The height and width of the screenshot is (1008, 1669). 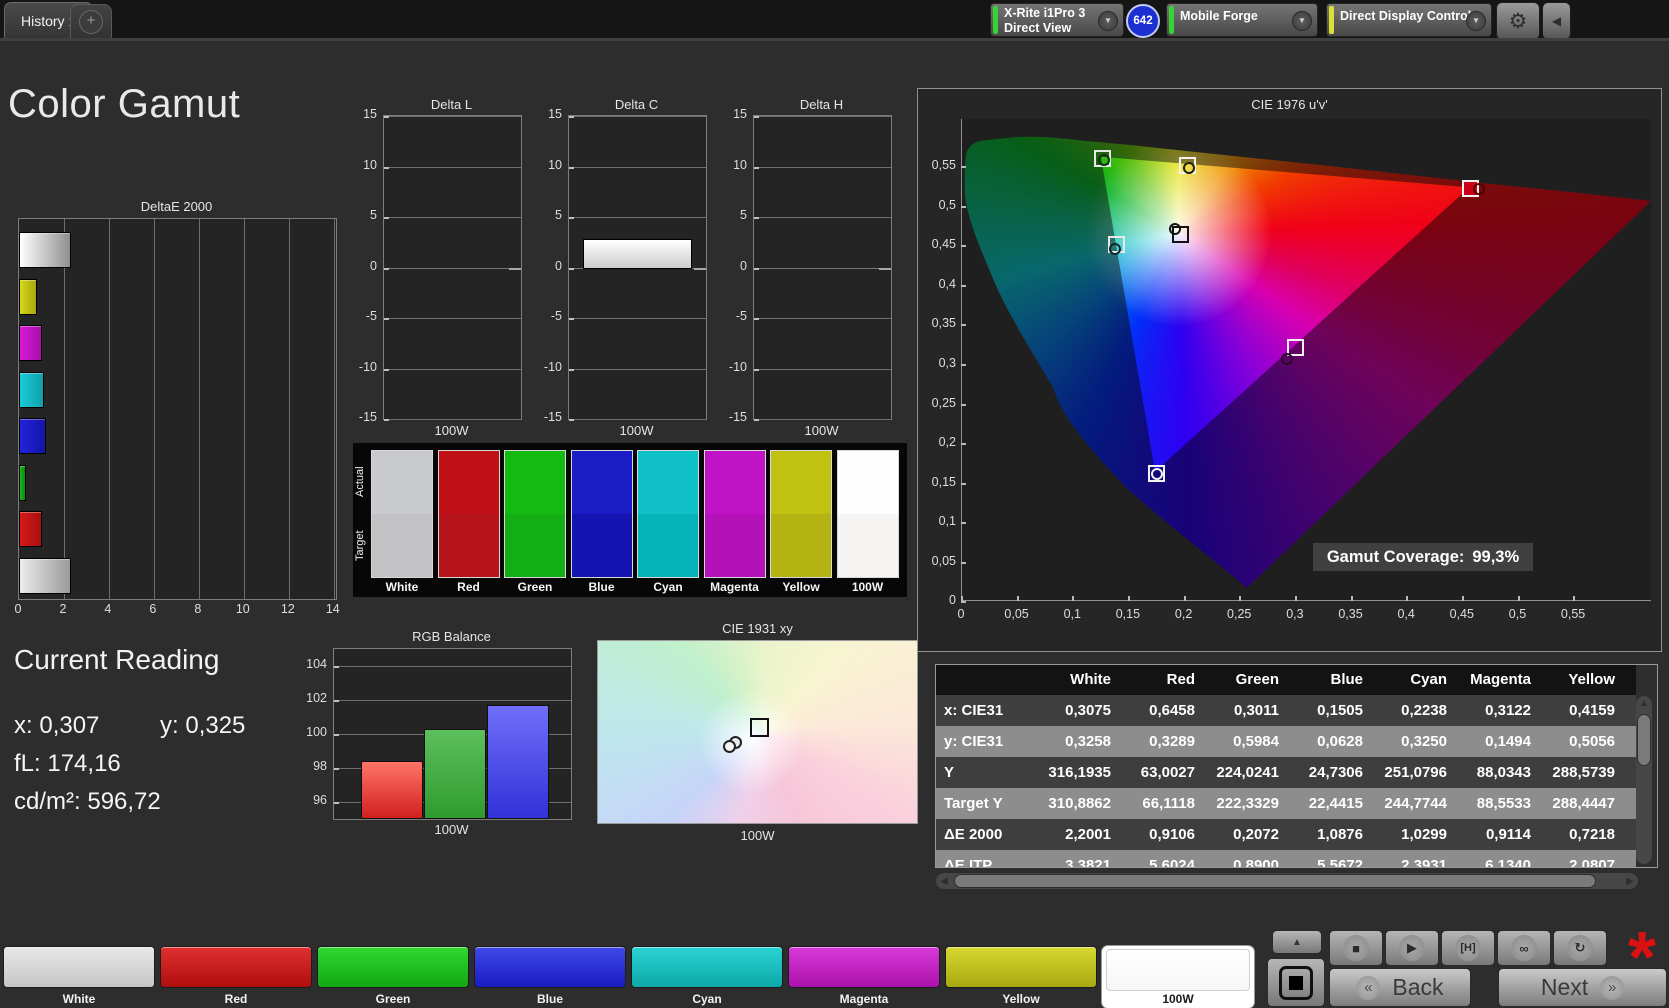 I want to click on swatch-target-green, so click(x=535, y=546).